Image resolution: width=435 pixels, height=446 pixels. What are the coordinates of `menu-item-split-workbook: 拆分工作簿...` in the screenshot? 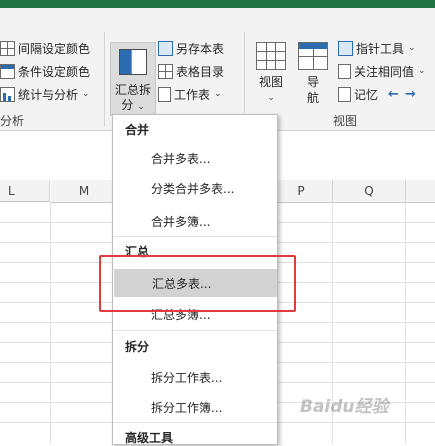 It's located at (195, 407).